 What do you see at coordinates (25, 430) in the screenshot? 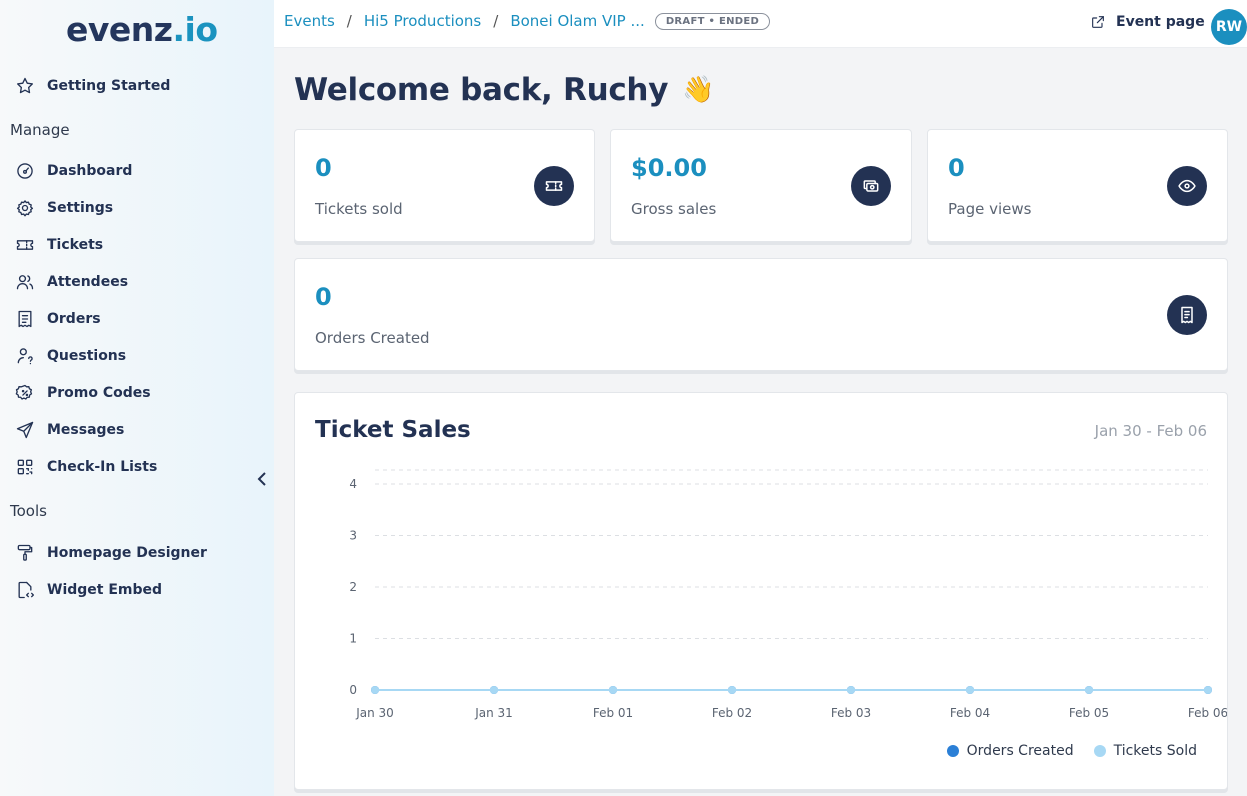
I see `send-icon` at bounding box center [25, 430].